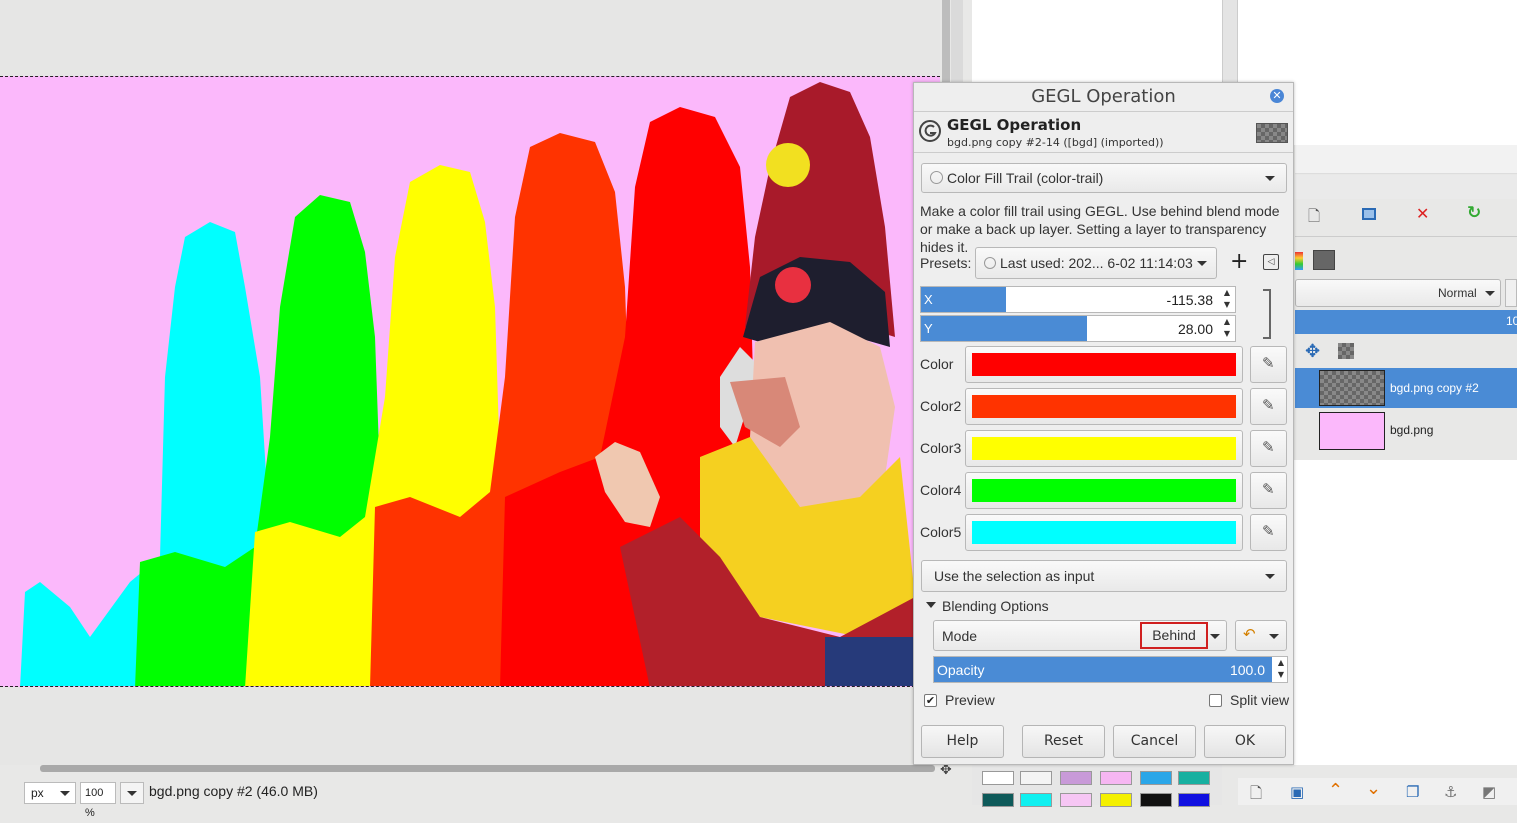 The height and width of the screenshot is (823, 1517). What do you see at coordinates (1312, 351) in the screenshot?
I see `lock-position-icon: ✥` at bounding box center [1312, 351].